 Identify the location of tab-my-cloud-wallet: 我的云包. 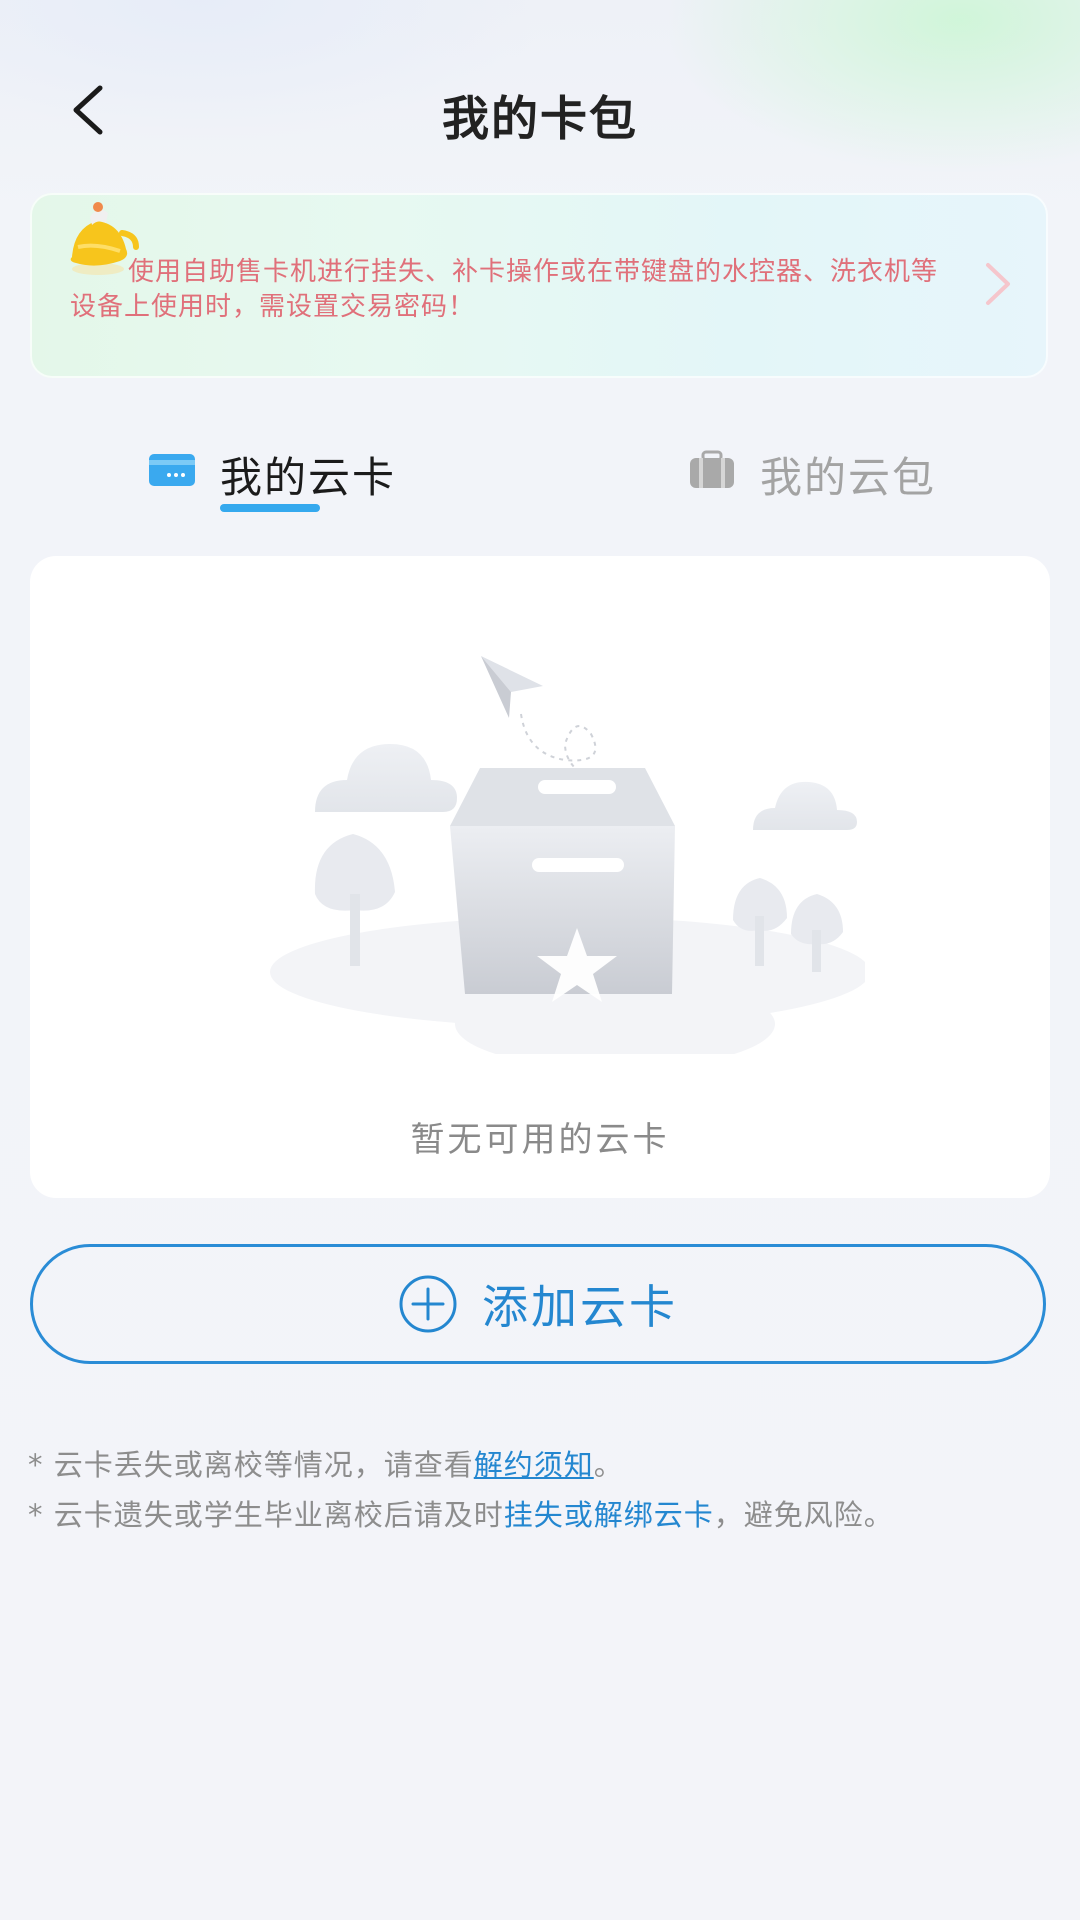
(818, 475).